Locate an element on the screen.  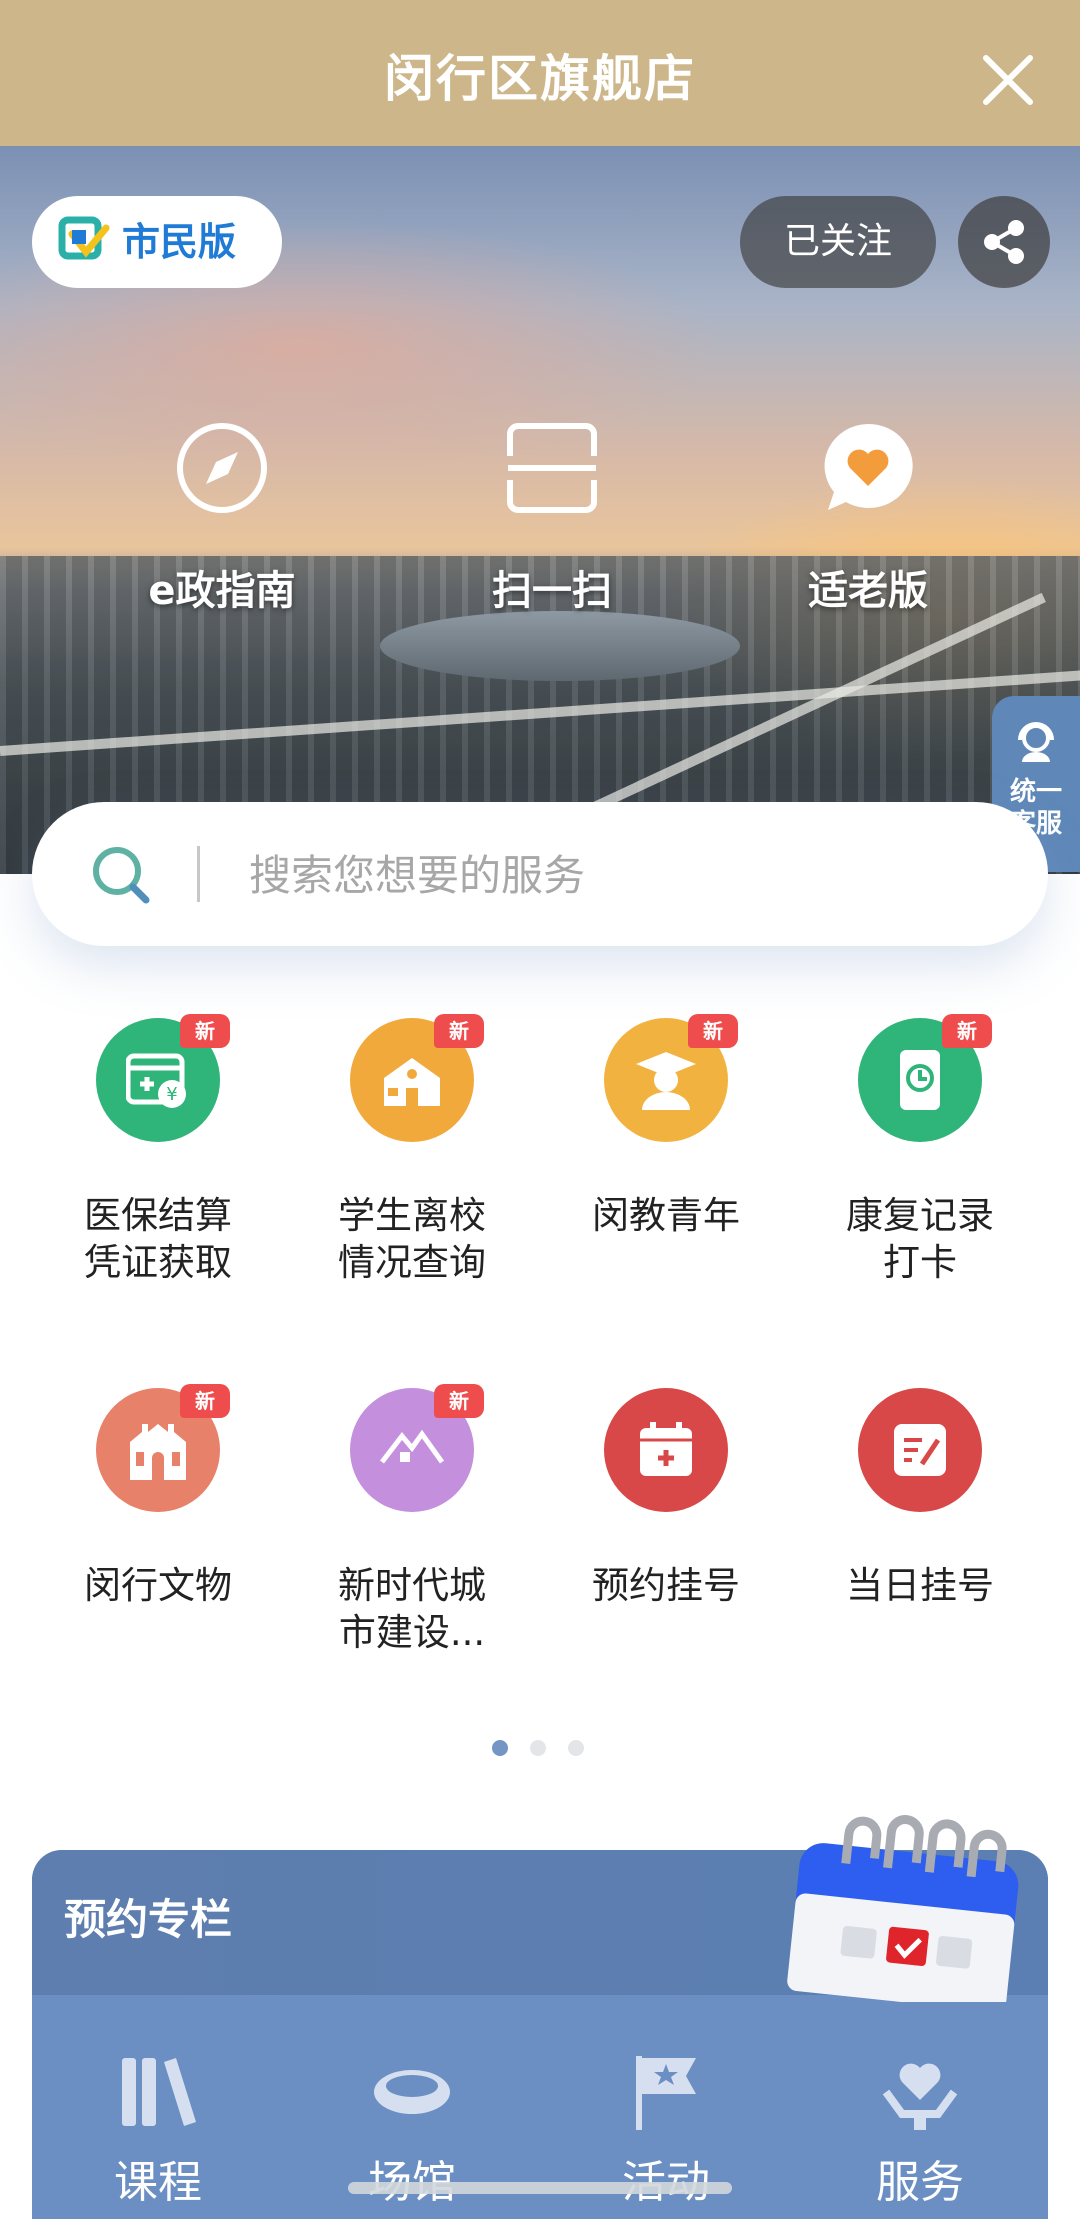
booking-title: 预约专栏 is located at coordinates (148, 1919).